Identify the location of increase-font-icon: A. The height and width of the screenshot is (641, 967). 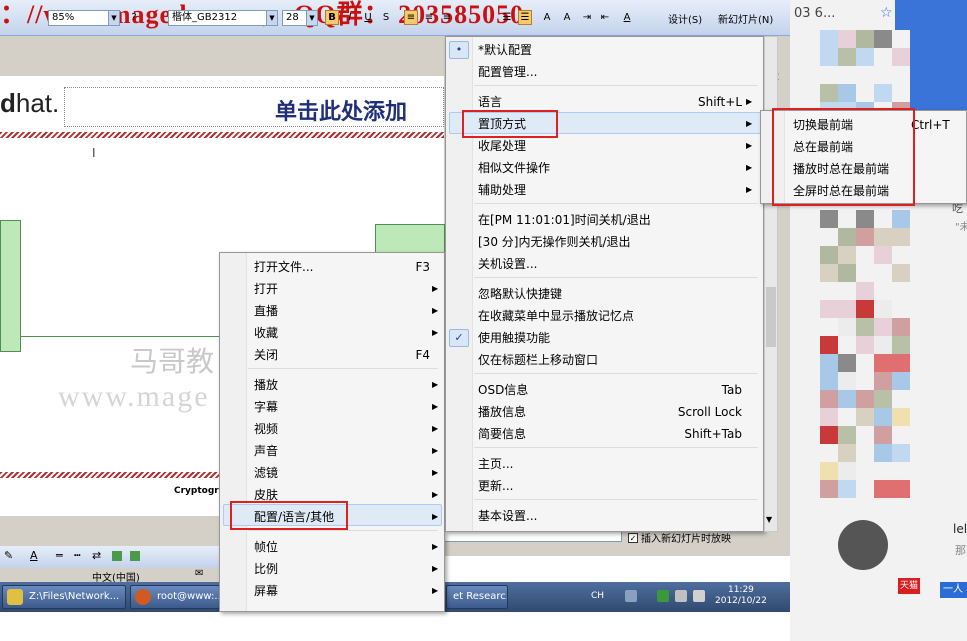
(547, 17).